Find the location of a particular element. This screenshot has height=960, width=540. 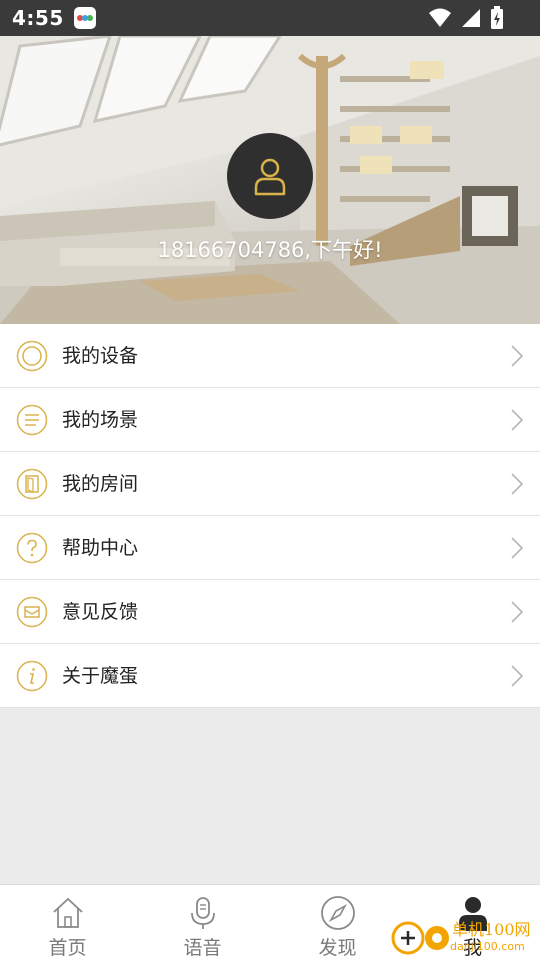

menu-item-label: 我的房间 is located at coordinates (100, 484).